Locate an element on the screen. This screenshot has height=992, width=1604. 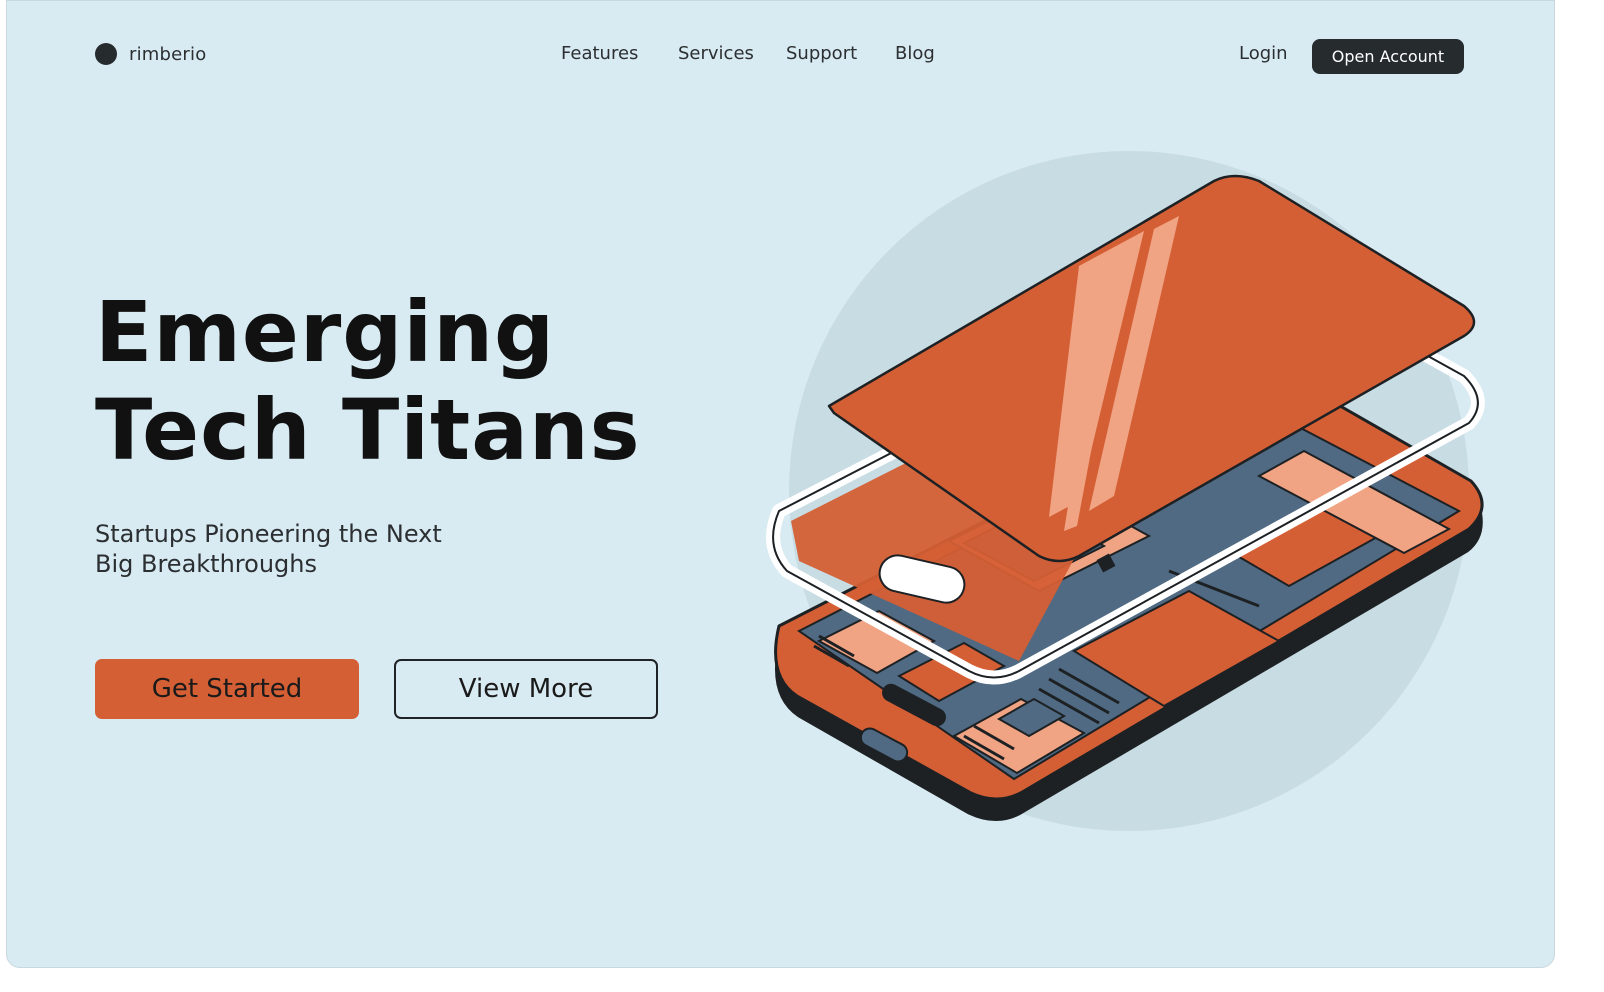
nav-item-blog: Blog is located at coordinates (915, 53).